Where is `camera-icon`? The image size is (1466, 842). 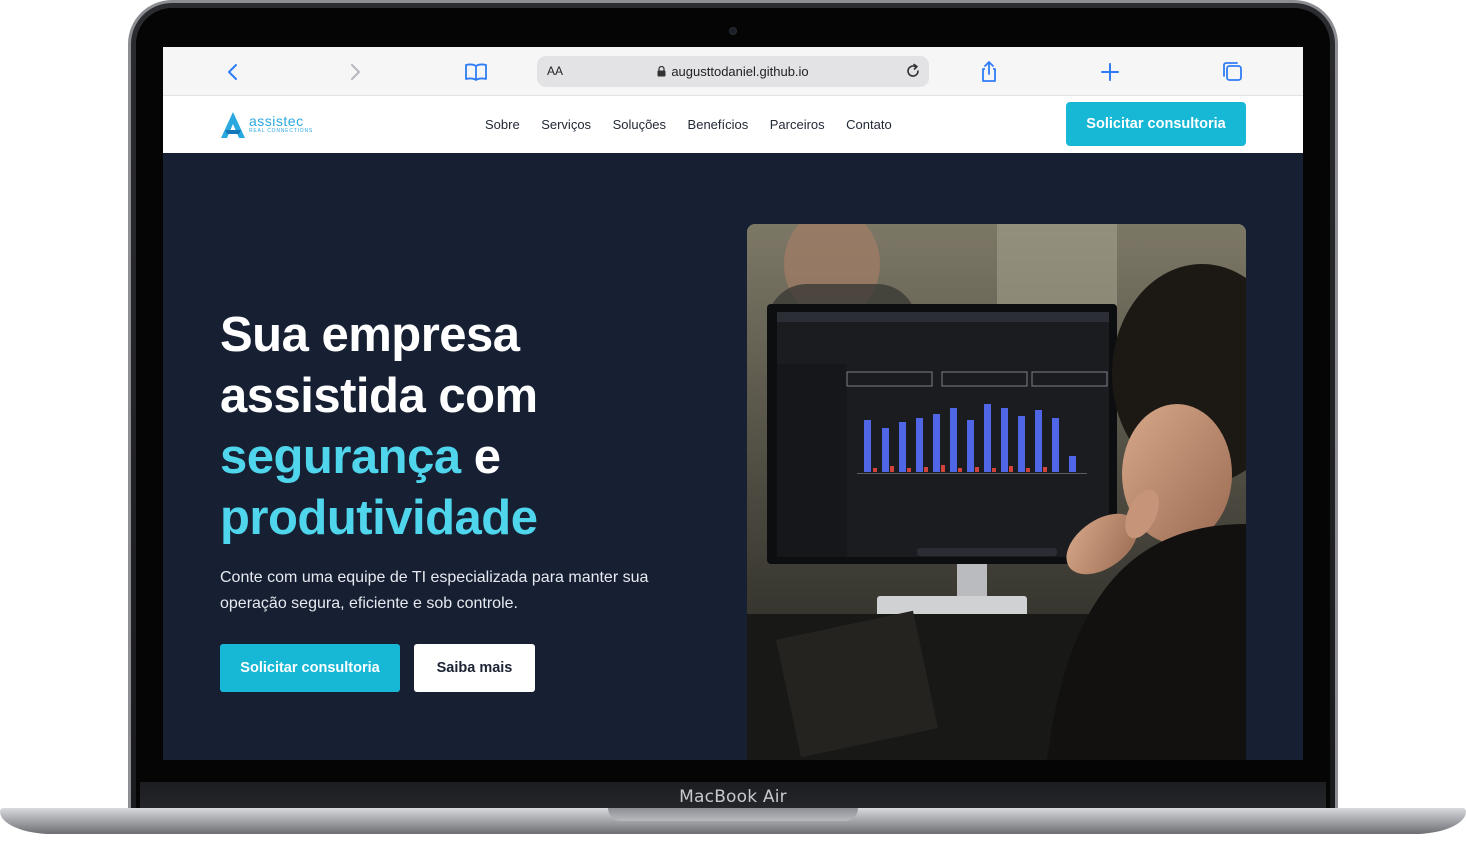
camera-icon is located at coordinates (733, 31).